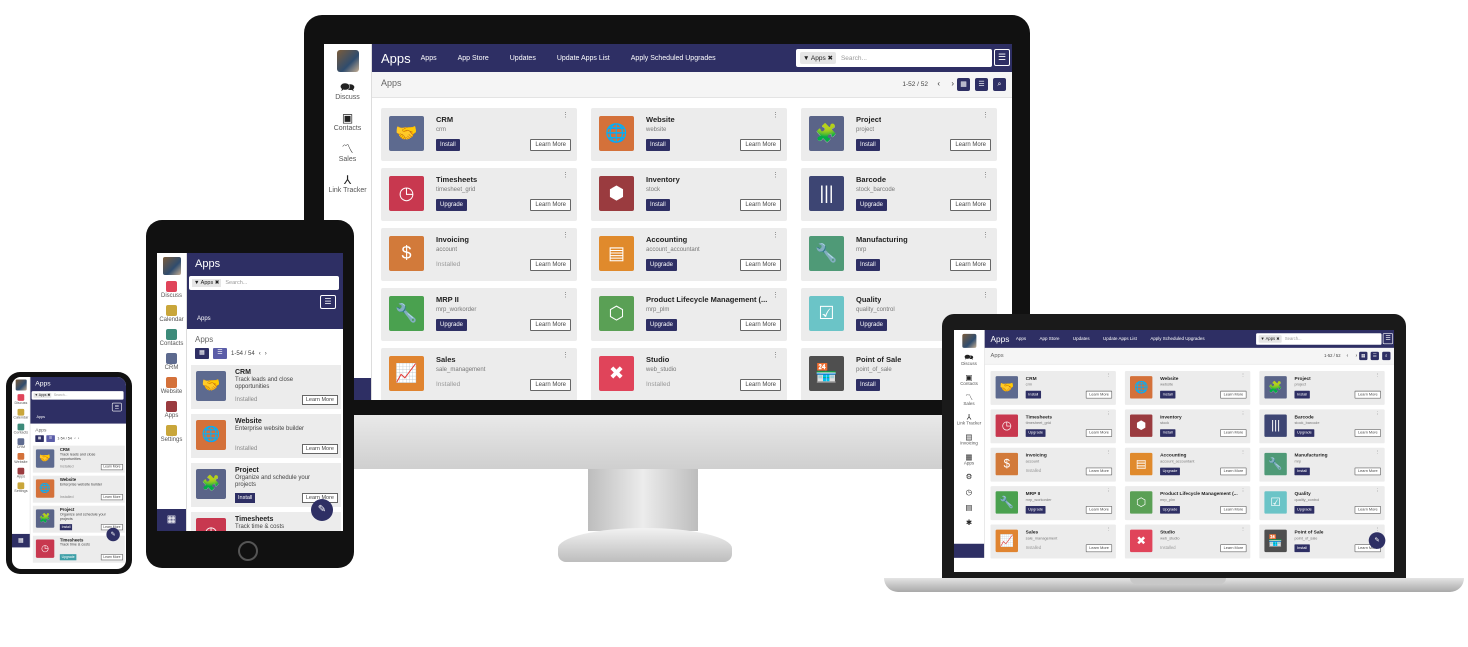 This screenshot has width=1468, height=647. What do you see at coordinates (1120, 339) in the screenshot?
I see `nav-update-apps-list: Update Apps List` at bounding box center [1120, 339].